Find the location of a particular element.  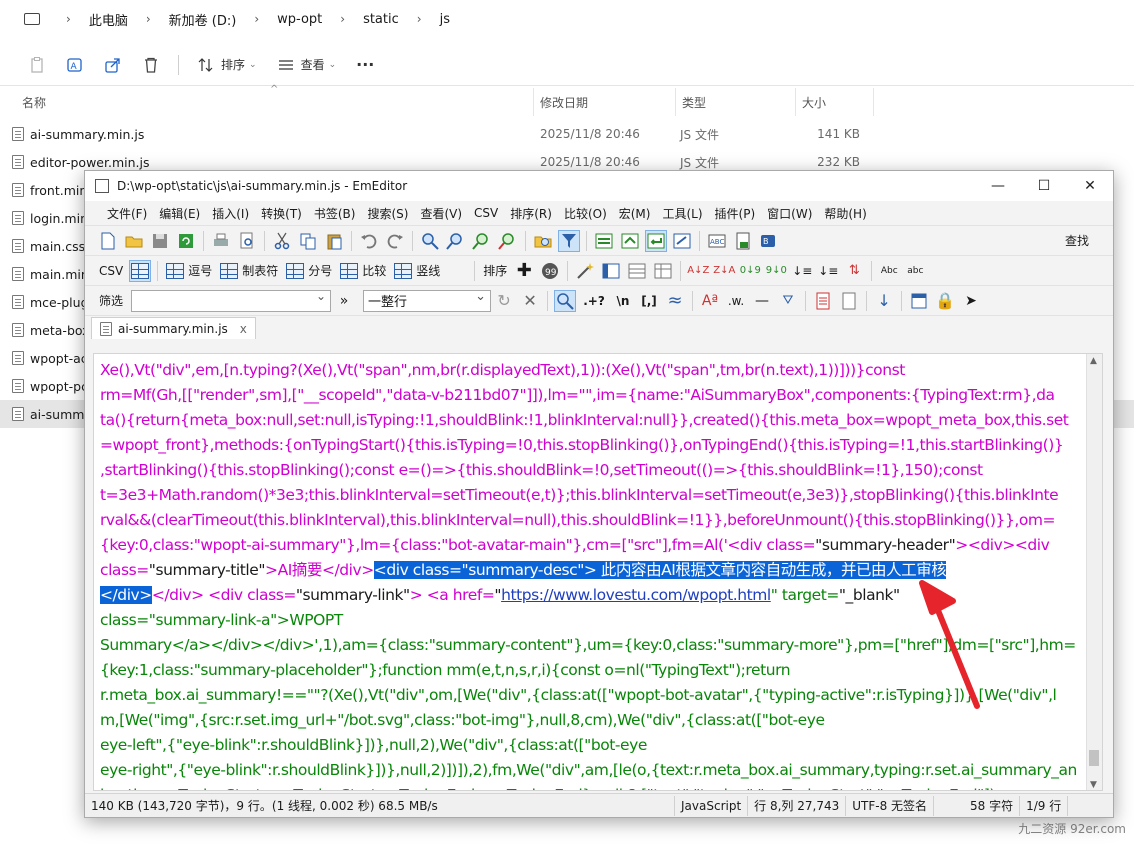

lock-icon: 🔒 is located at coordinates (945, 301).